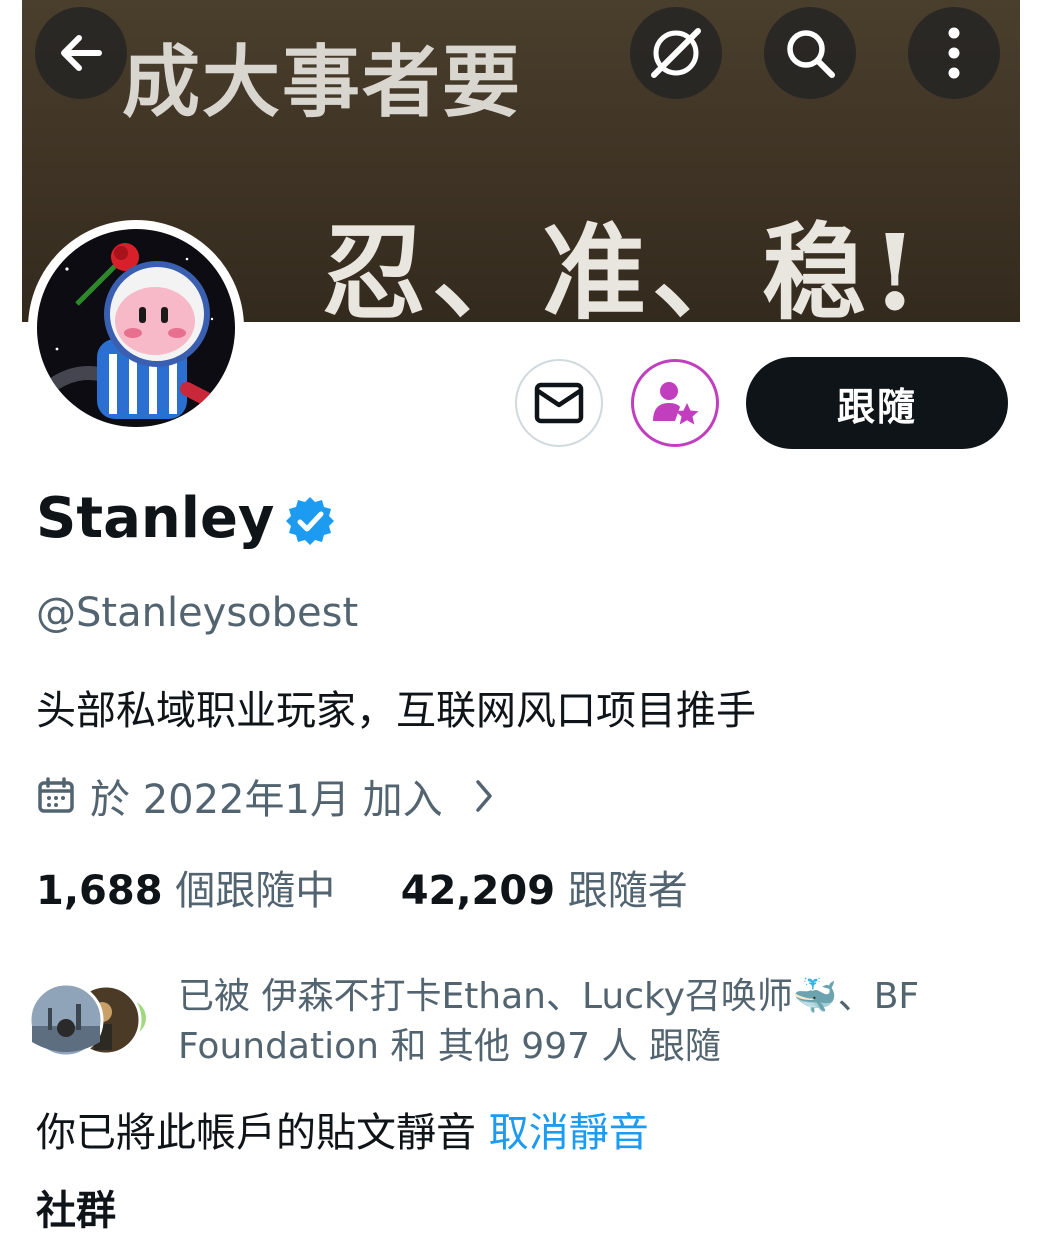  Describe the element at coordinates (197, 613) in the screenshot. I see `profile-handle: @Stanleysobest` at that location.